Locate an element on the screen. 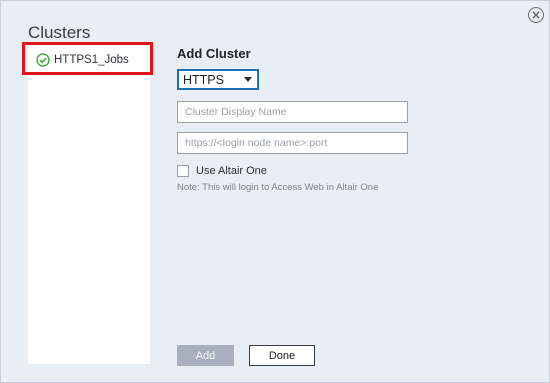 This screenshot has width=550, height=383. add-button: Add is located at coordinates (205, 355).